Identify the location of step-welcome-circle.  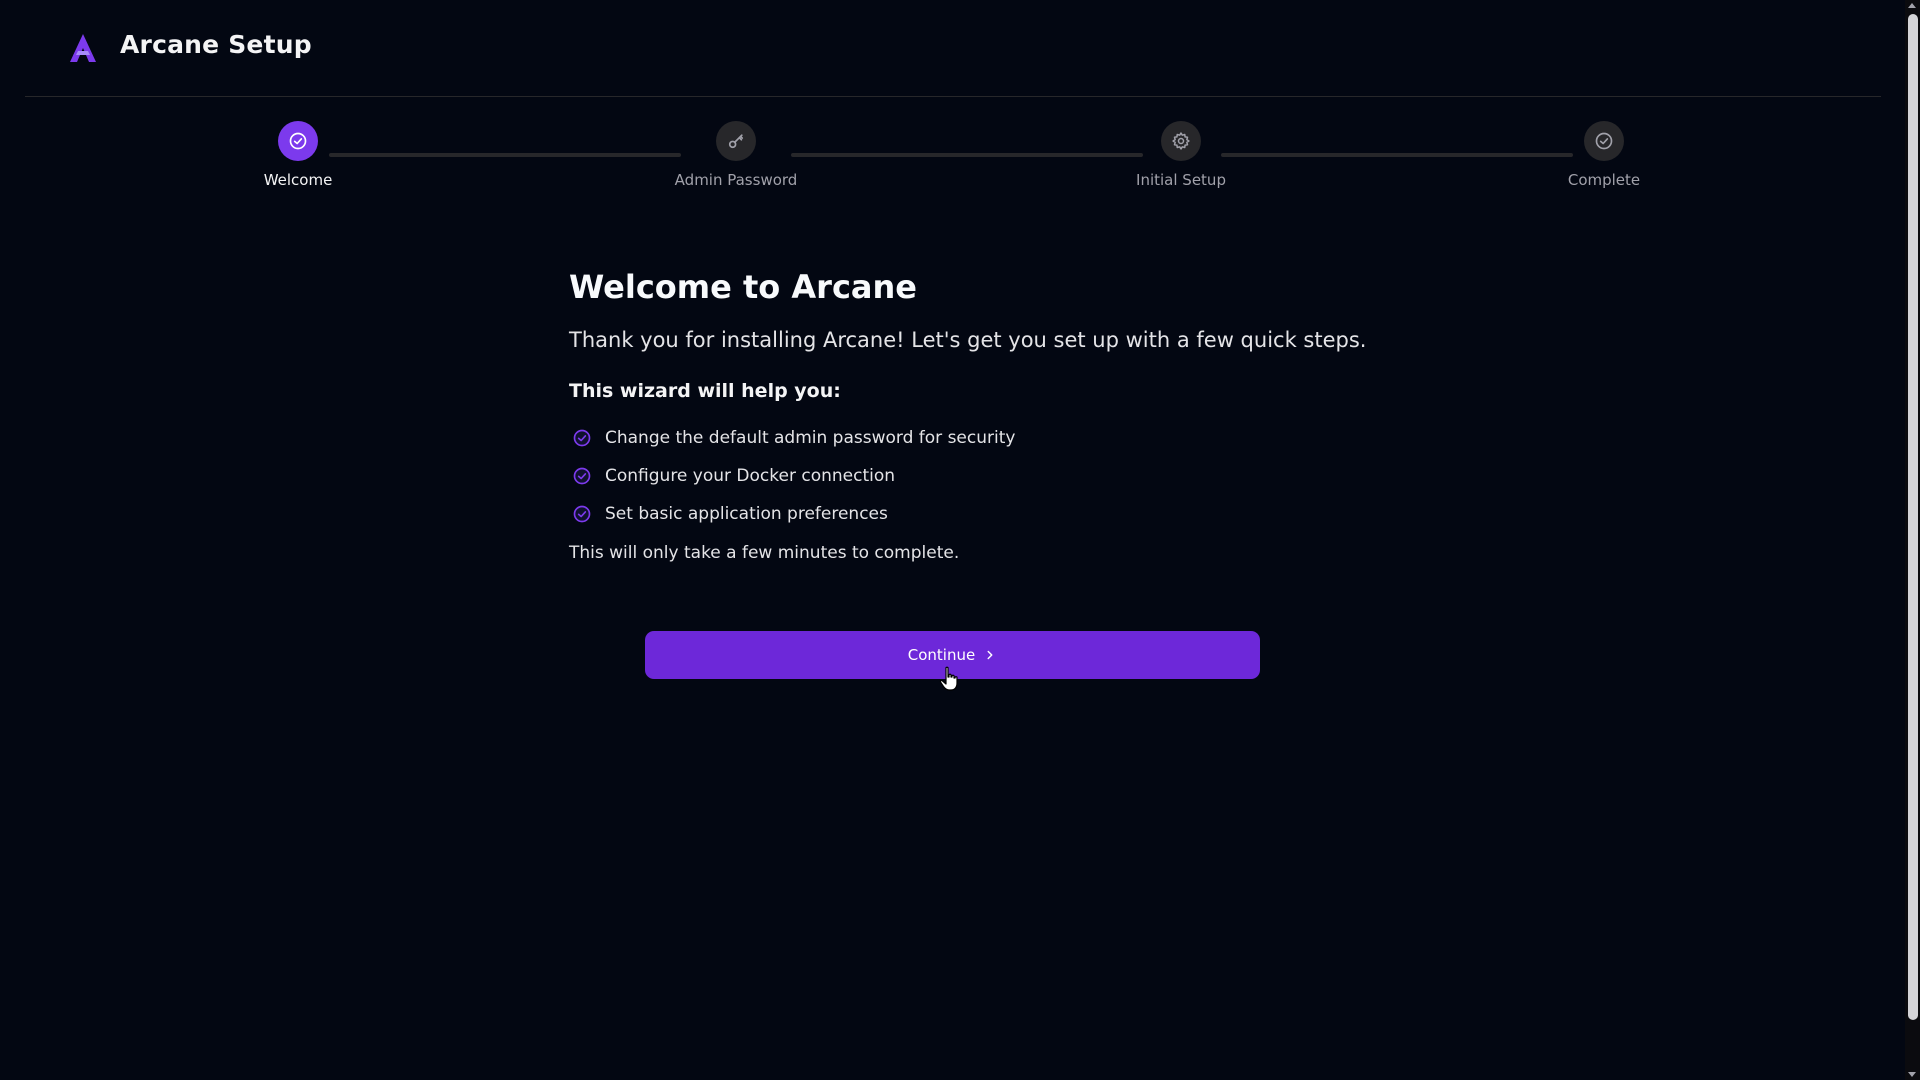
(298, 141).